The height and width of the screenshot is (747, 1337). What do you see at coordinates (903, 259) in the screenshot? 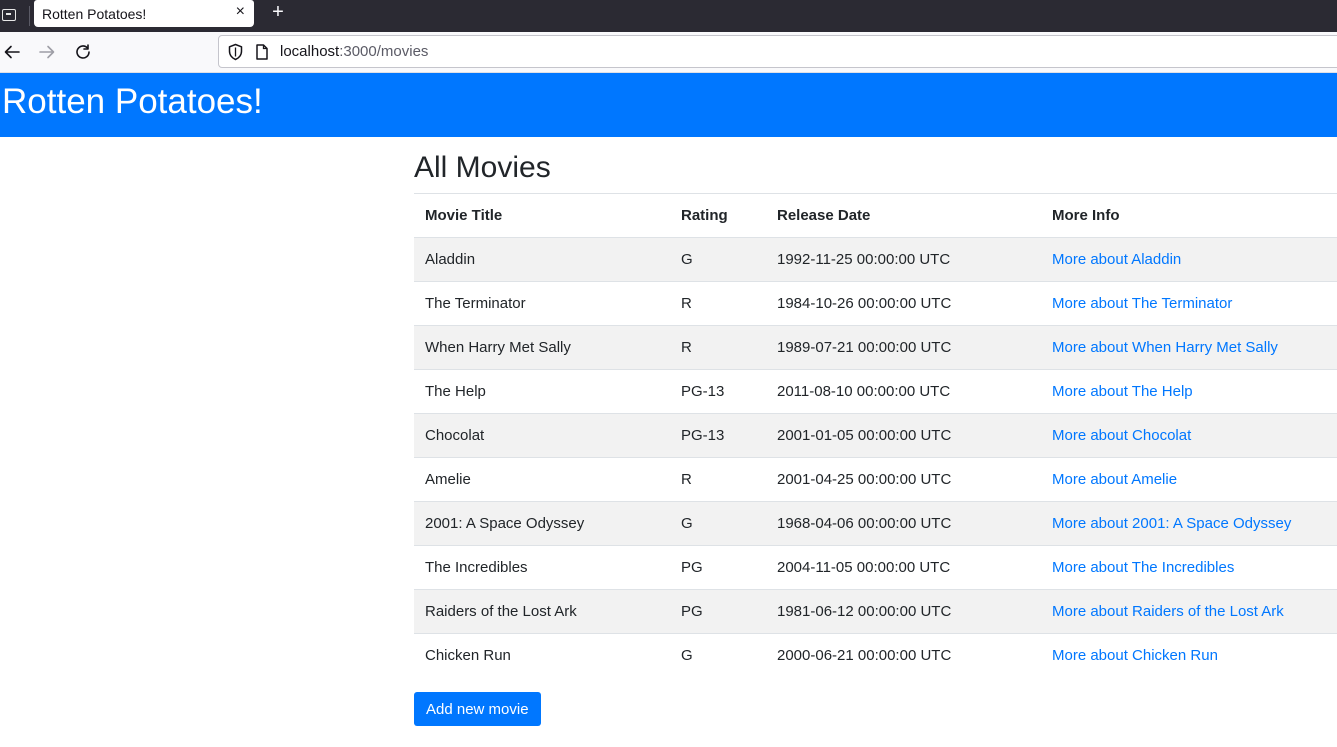
I see `movie-release-date: 1992-11-25 00:00:00 UTC` at bounding box center [903, 259].